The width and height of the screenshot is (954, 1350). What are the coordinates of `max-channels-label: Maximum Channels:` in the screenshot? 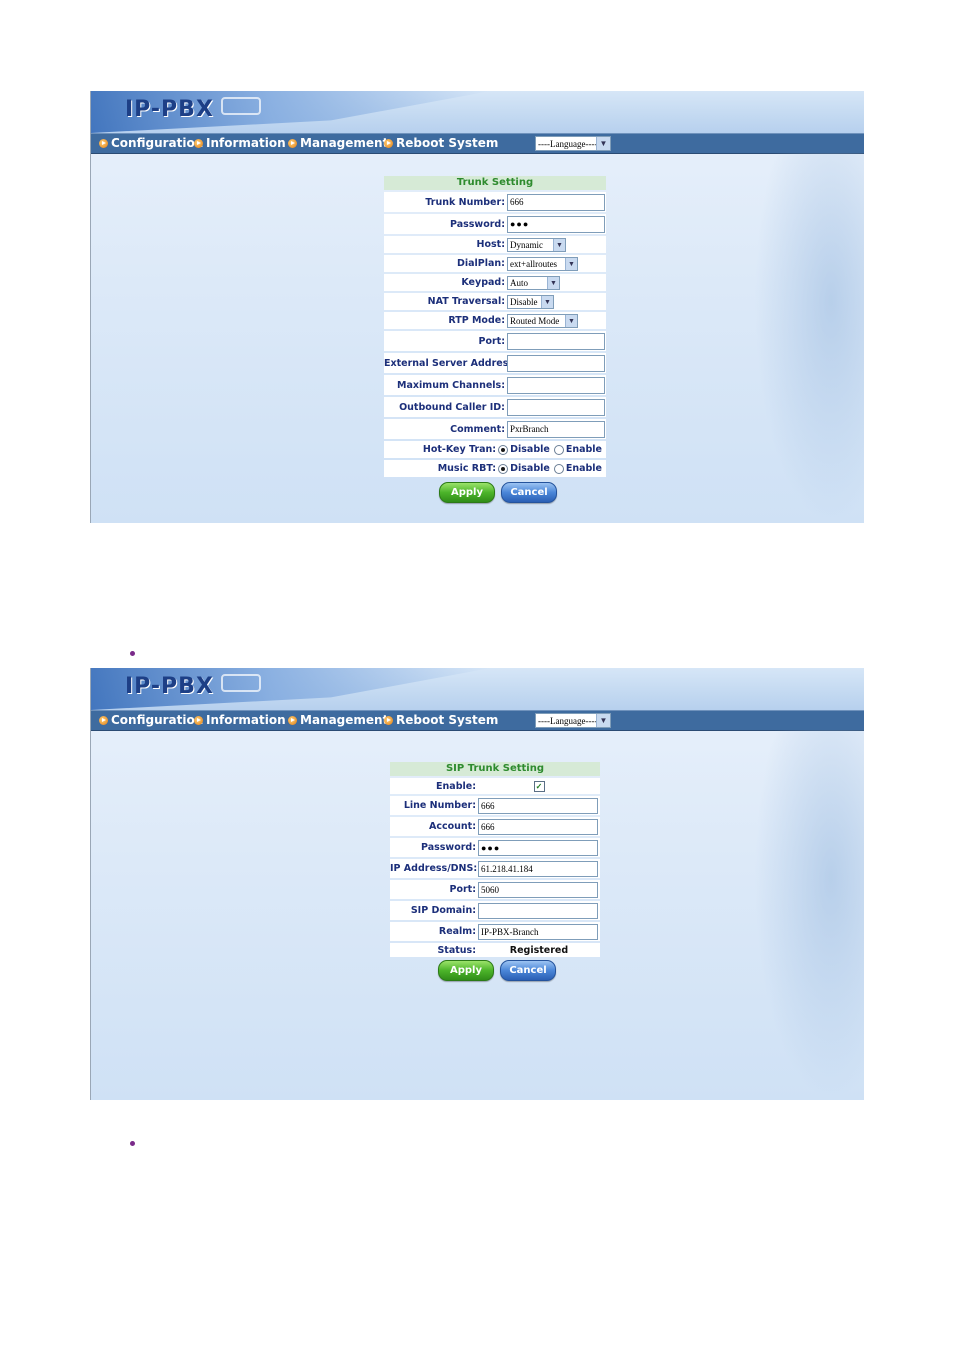 It's located at (451, 385).